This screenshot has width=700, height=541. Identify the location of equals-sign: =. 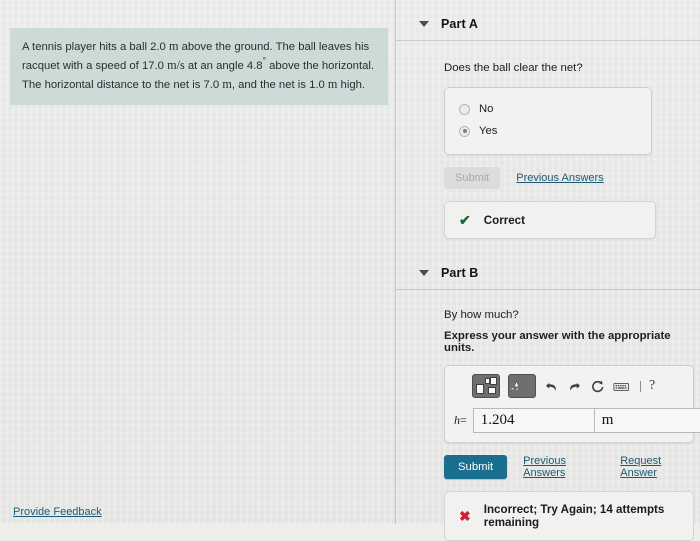
(463, 420).